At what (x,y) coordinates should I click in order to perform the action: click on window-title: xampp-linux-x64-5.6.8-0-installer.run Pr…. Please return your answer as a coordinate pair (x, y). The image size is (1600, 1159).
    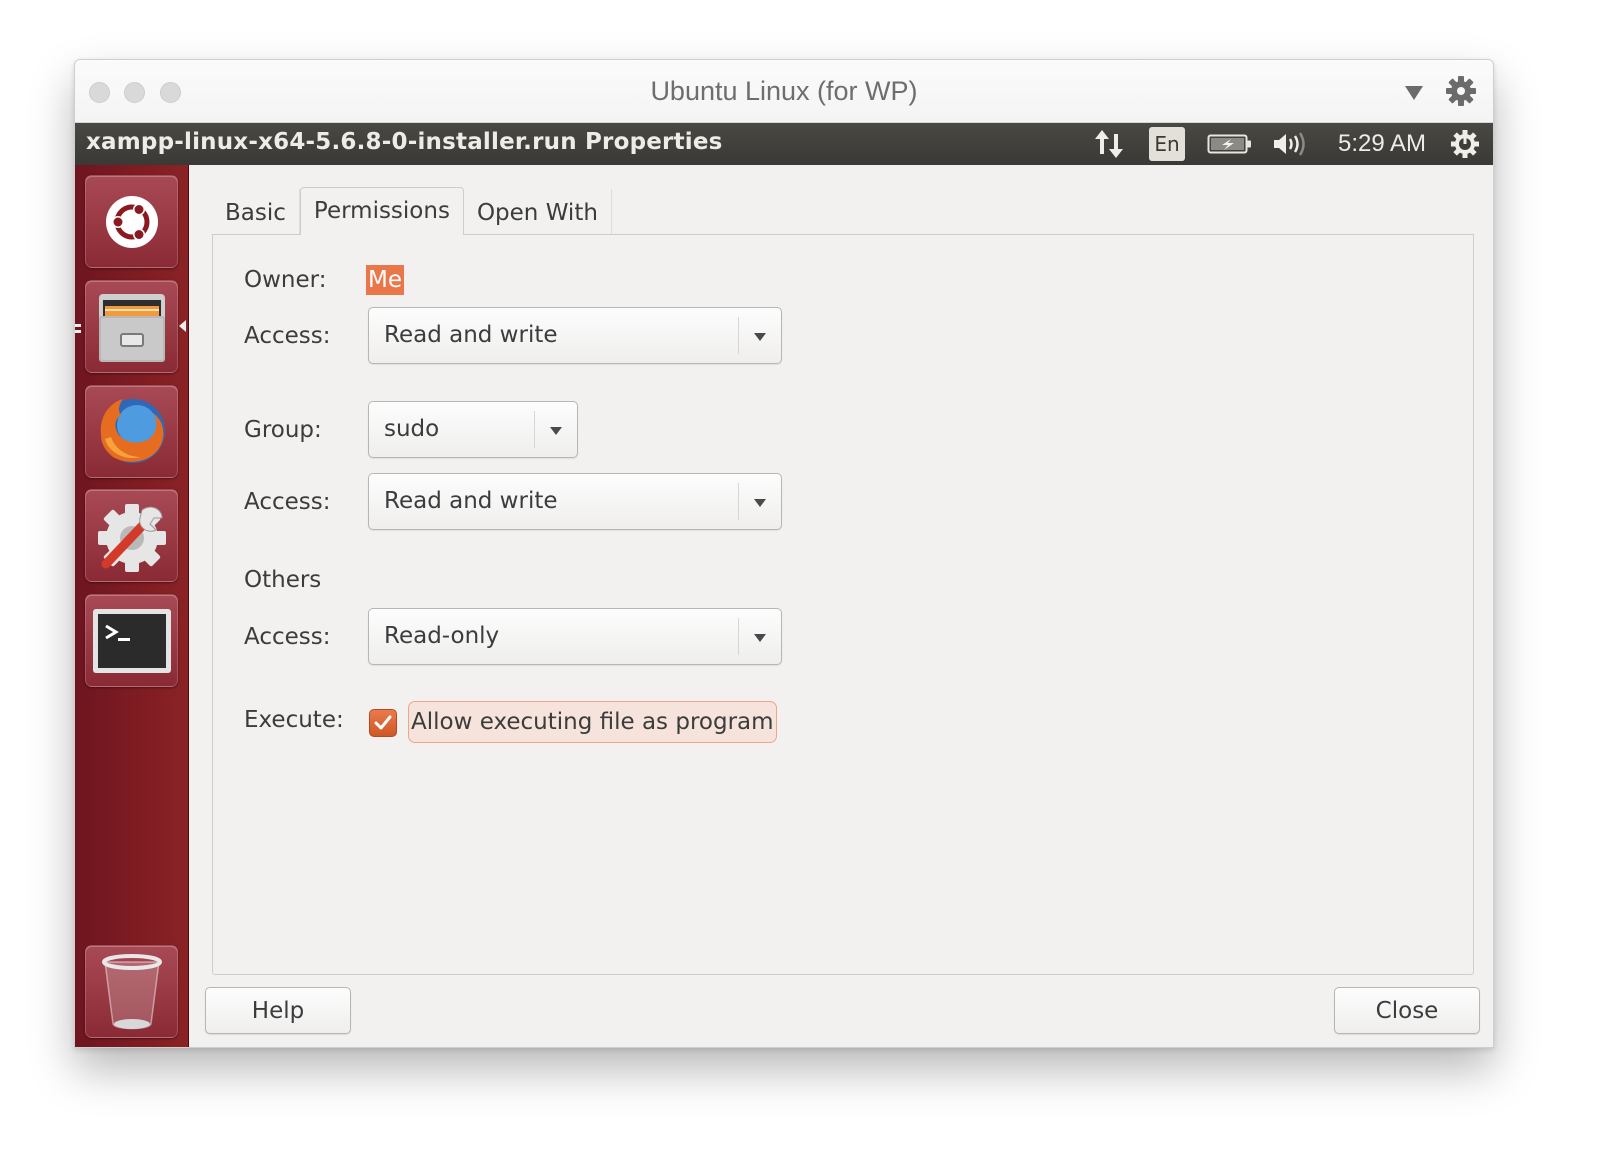
    Looking at the image, I should click on (404, 142).